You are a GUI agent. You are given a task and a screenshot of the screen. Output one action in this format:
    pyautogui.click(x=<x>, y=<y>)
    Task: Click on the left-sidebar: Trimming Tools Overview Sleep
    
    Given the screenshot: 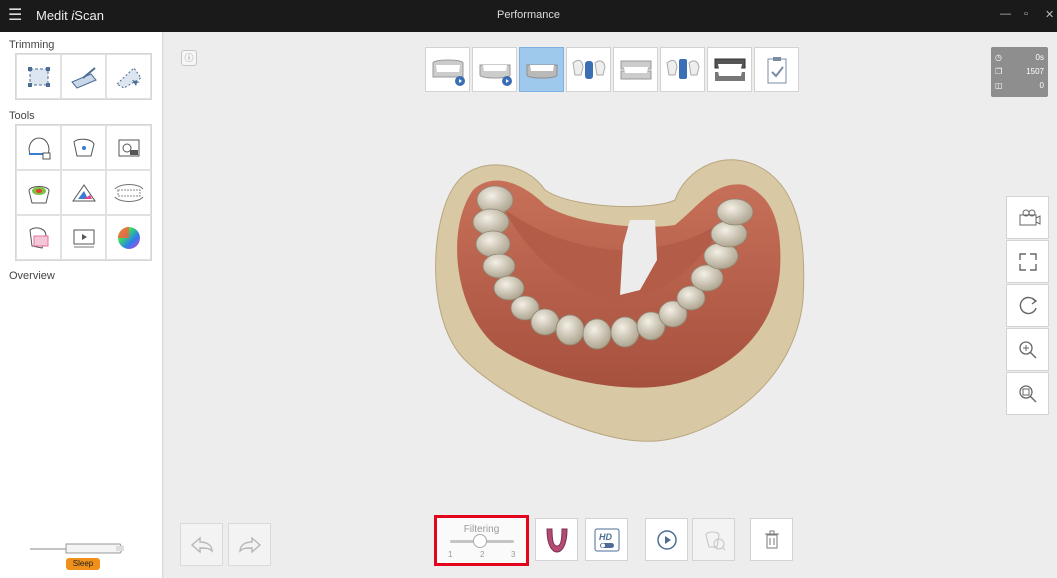 What is the action you would take?
    pyautogui.click(x=81, y=305)
    